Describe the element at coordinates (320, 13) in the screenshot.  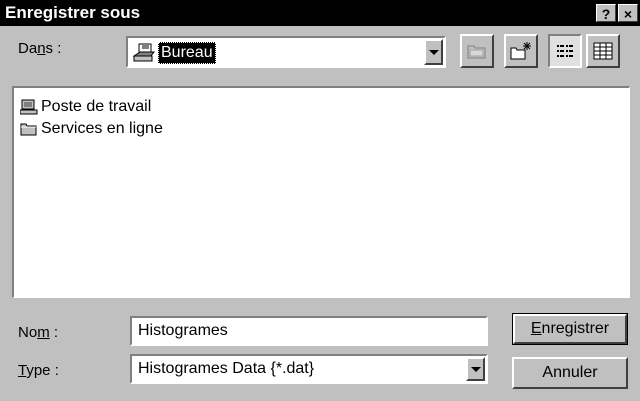
I see `title-bar: Enregistrer sous ? ×` at that location.